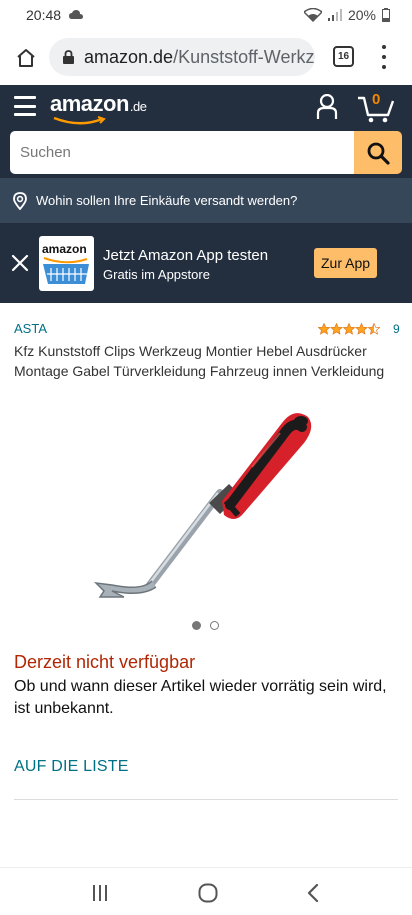 The width and height of the screenshot is (412, 915). I want to click on cart-count: 0, so click(376, 99).